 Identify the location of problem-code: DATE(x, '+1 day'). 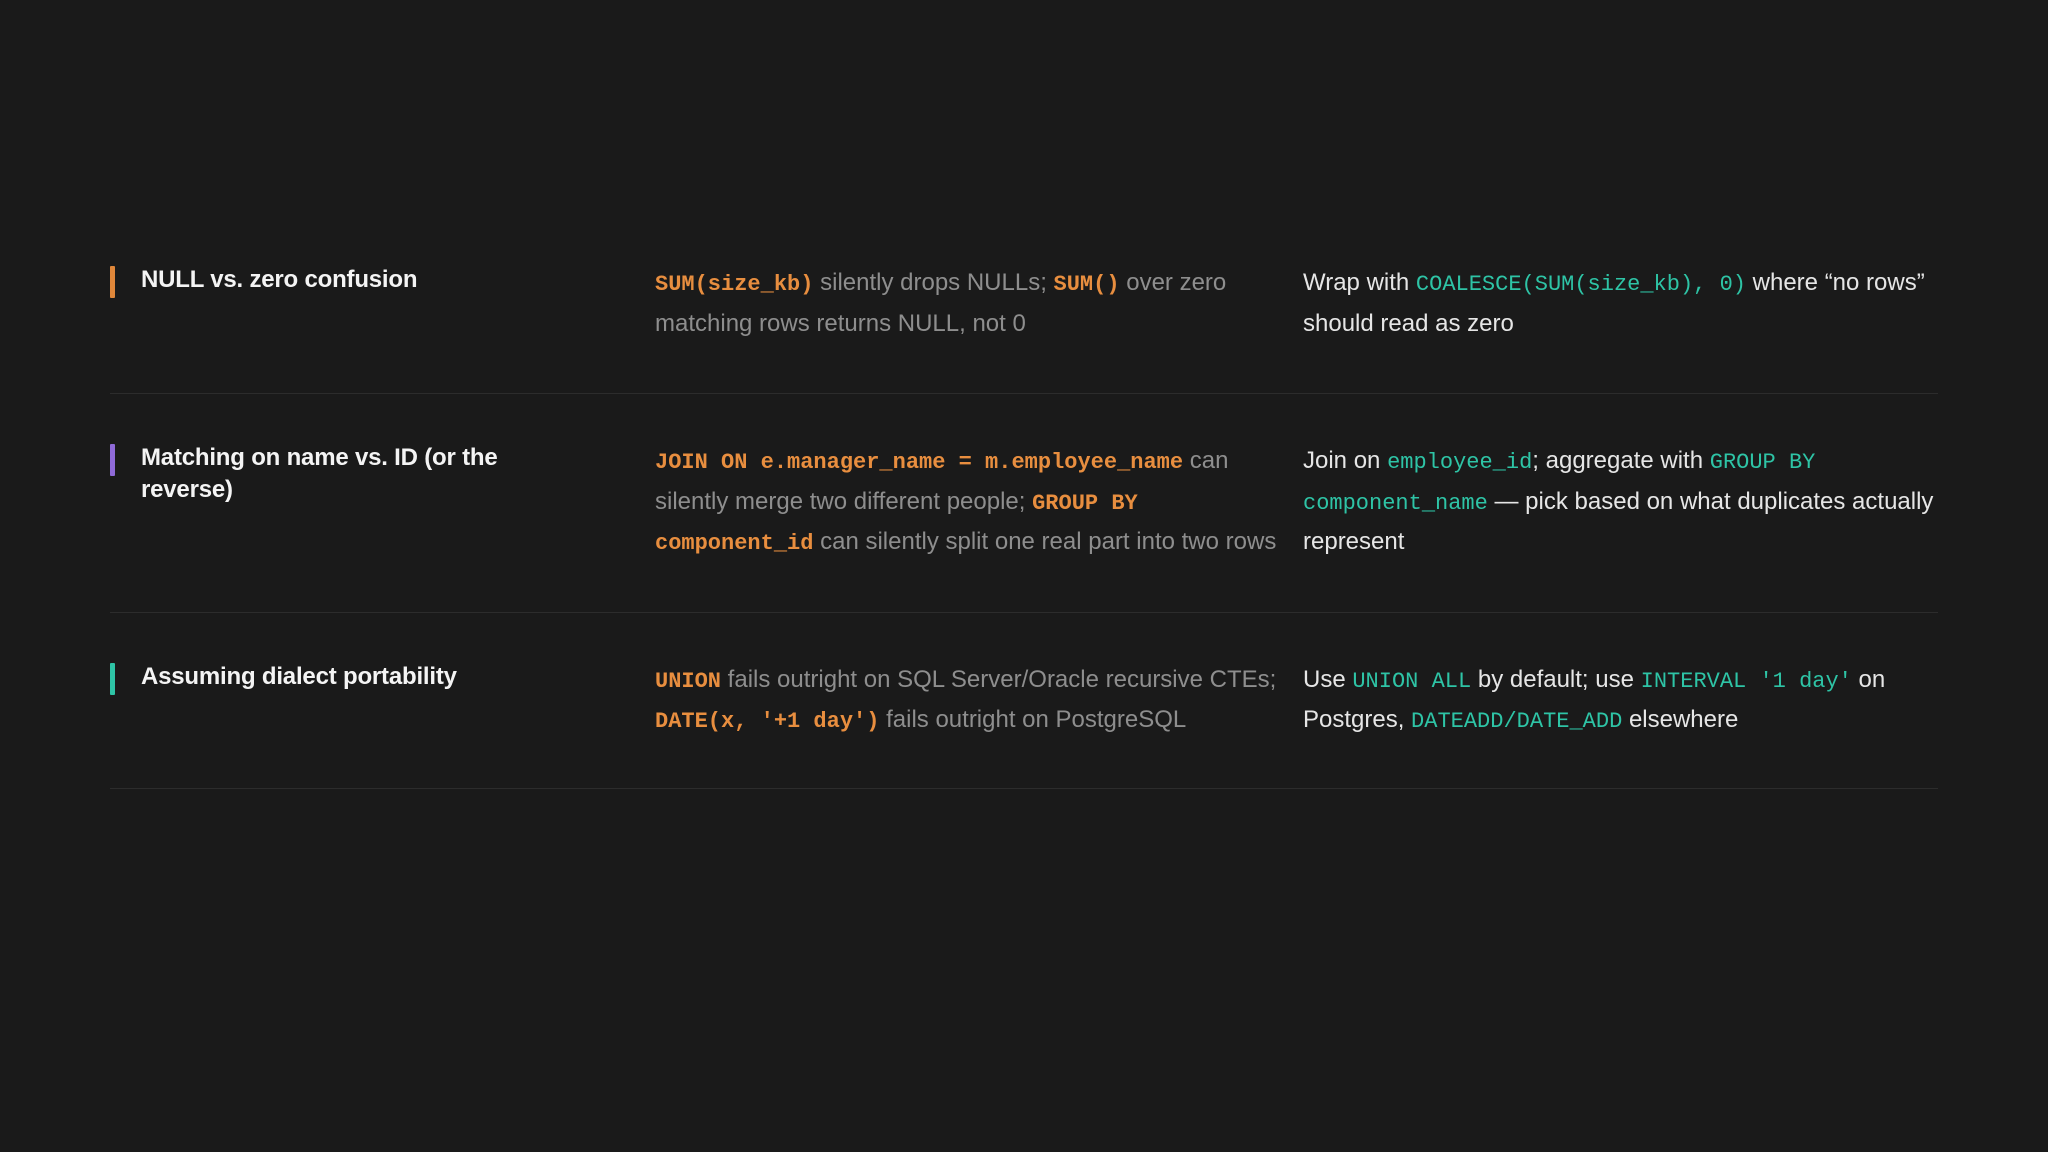
(767, 721).